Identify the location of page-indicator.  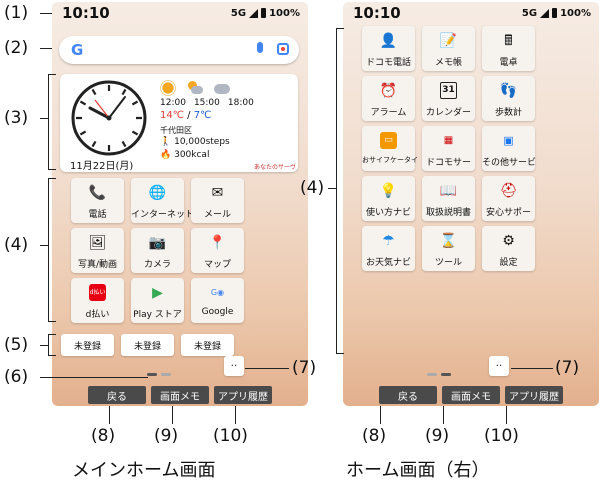
(159, 375).